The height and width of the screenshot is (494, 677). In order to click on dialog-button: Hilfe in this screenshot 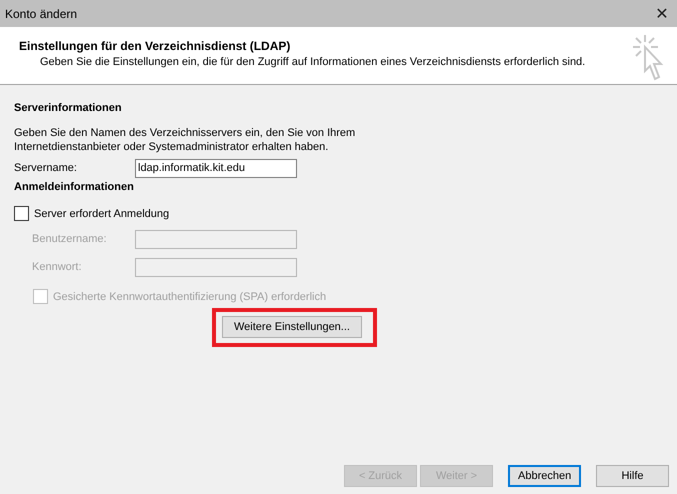, I will do `click(632, 476)`.